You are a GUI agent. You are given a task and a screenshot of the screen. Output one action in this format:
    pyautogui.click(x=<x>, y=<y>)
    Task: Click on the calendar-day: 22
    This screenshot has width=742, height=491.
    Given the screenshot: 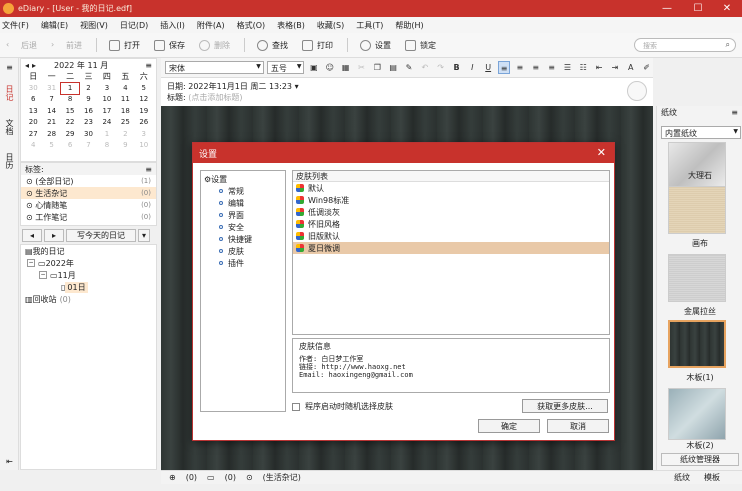 What is the action you would take?
    pyautogui.click(x=70, y=123)
    